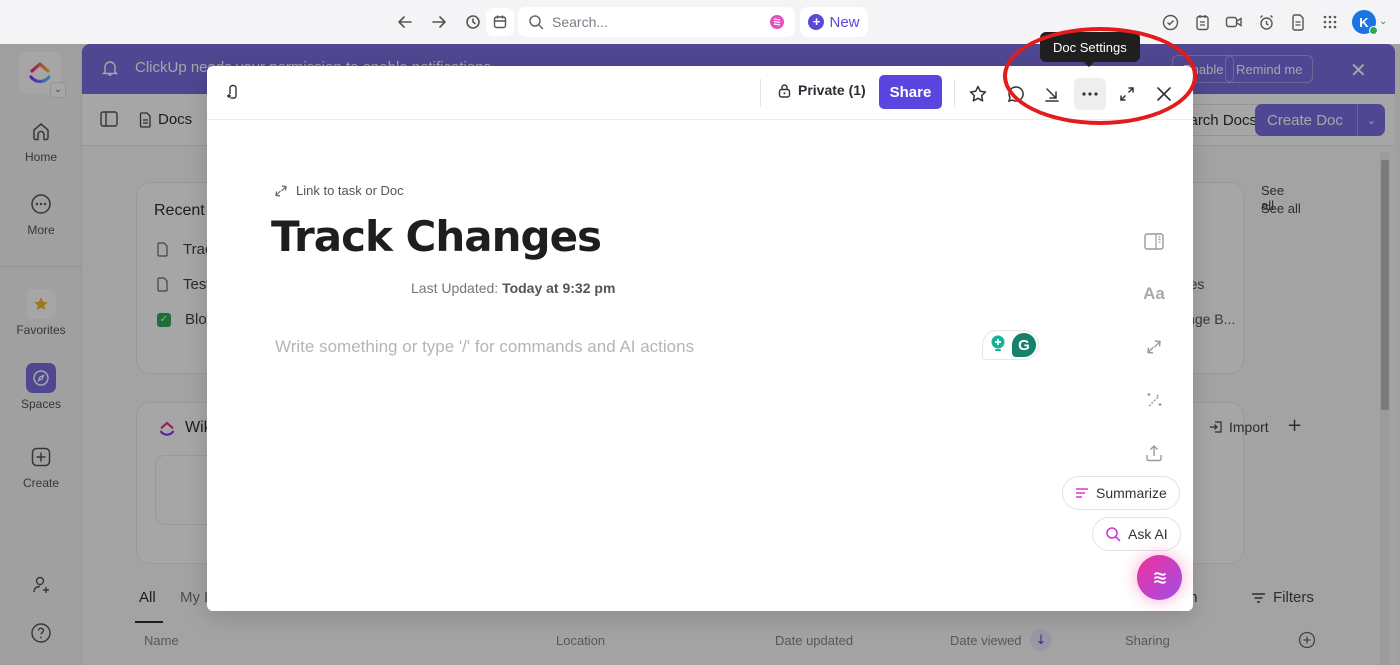 The width and height of the screenshot is (1400, 665). I want to click on link-label: Link to task or Doc, so click(350, 190).